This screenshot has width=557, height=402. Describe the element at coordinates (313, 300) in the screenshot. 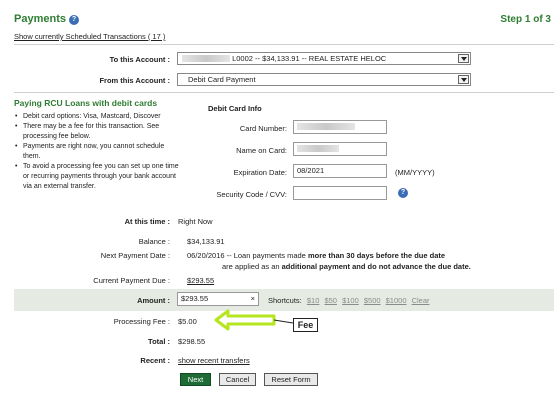

I see `shortcut-10: $10` at that location.